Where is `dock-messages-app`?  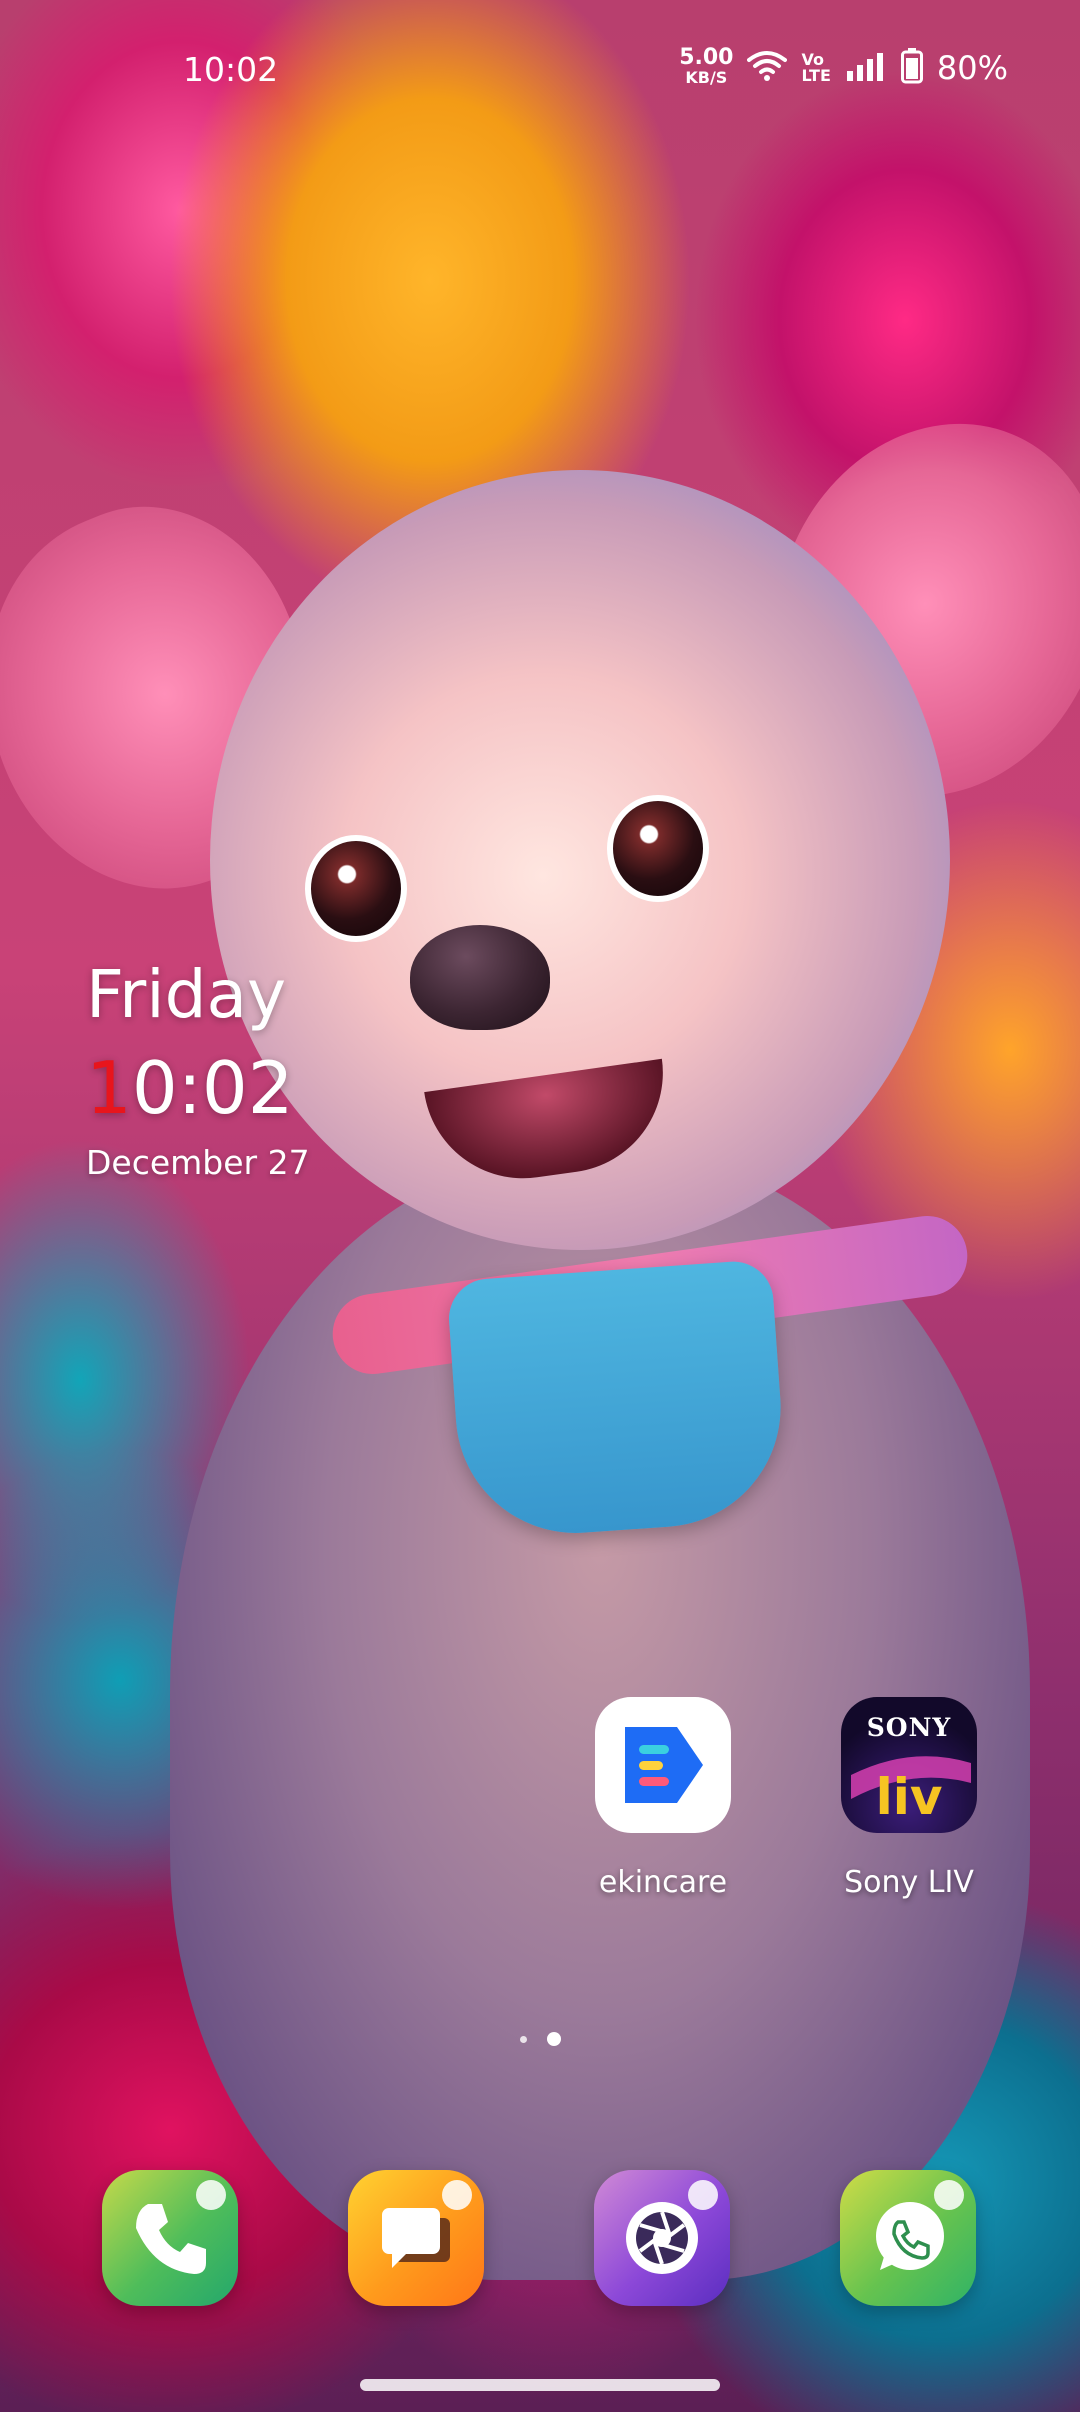
dock-messages-app is located at coordinates (416, 2238).